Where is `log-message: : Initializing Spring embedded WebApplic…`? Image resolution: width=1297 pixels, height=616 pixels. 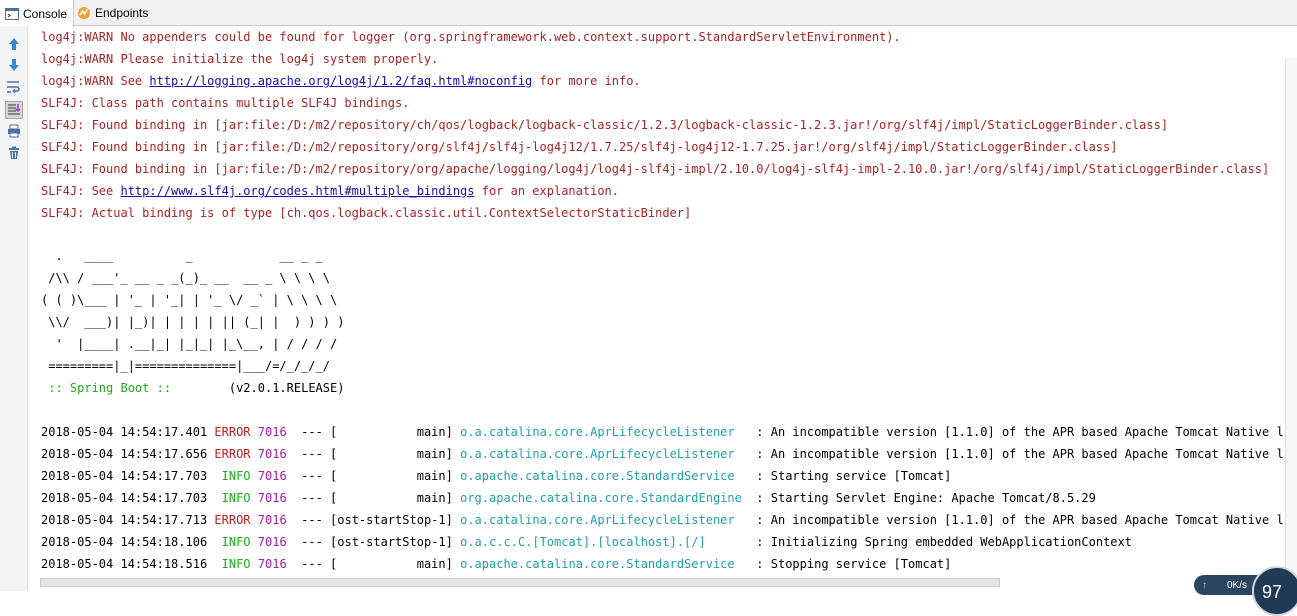 log-message: : Initializing Spring embedded WebApplic… is located at coordinates (940, 542).